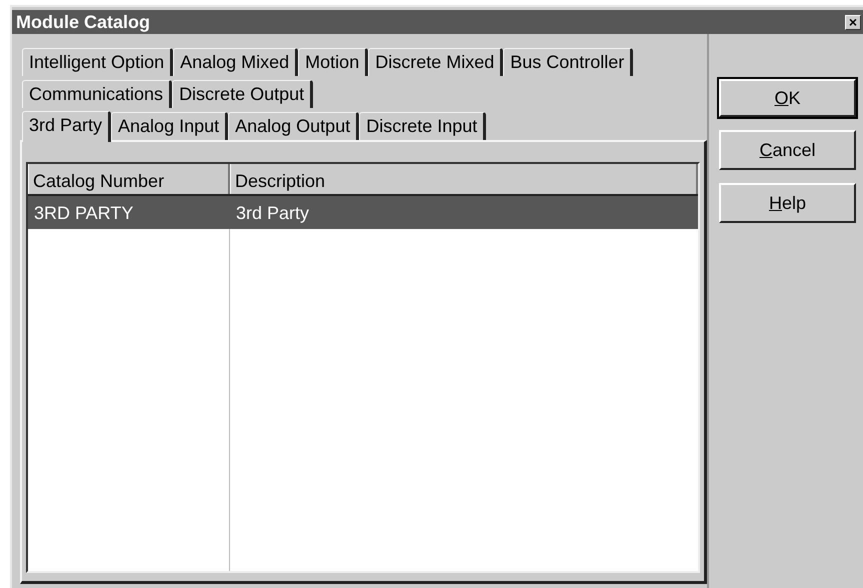 The image size is (863, 588). I want to click on window-title: Module Catalog, so click(83, 22).